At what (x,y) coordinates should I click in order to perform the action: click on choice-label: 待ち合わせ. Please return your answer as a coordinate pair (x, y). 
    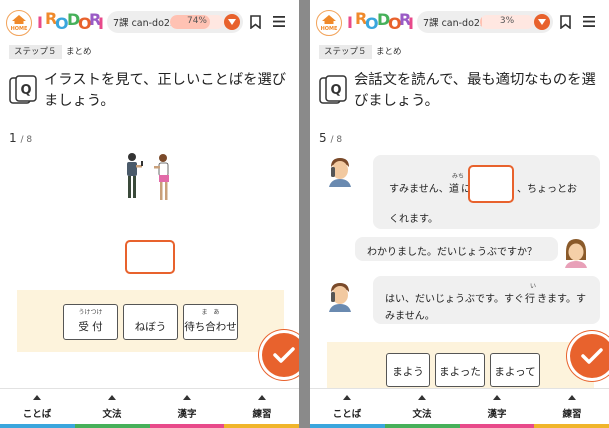
    Looking at the image, I should click on (210, 327).